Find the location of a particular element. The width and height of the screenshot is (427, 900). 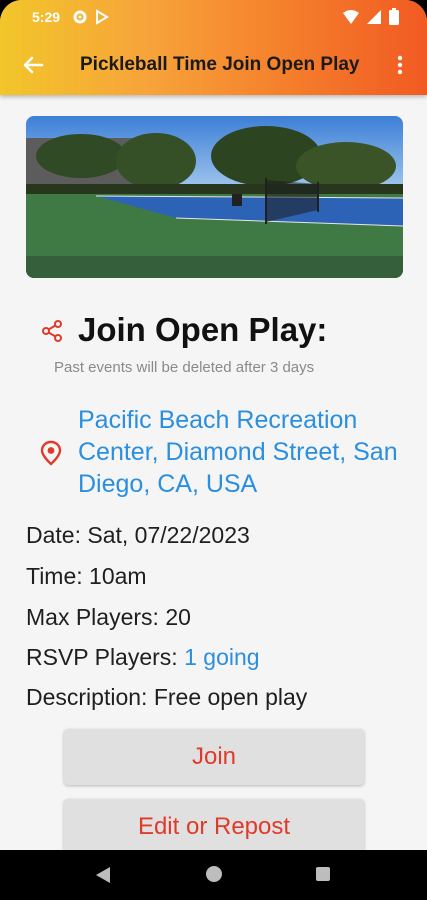

edit-repost-button: Edit or Repost is located at coordinates (214, 827).